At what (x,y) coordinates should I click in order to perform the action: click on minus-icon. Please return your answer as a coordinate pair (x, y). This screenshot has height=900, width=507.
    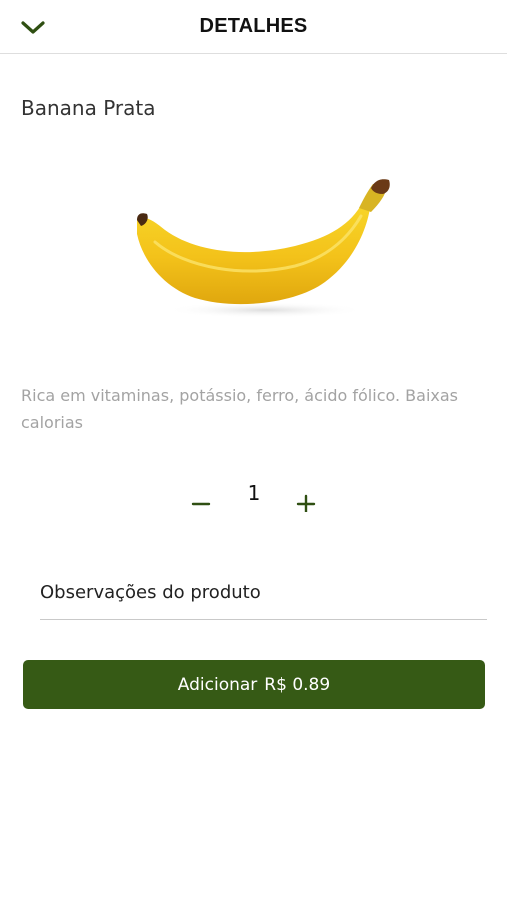
    Looking at the image, I should click on (201, 504).